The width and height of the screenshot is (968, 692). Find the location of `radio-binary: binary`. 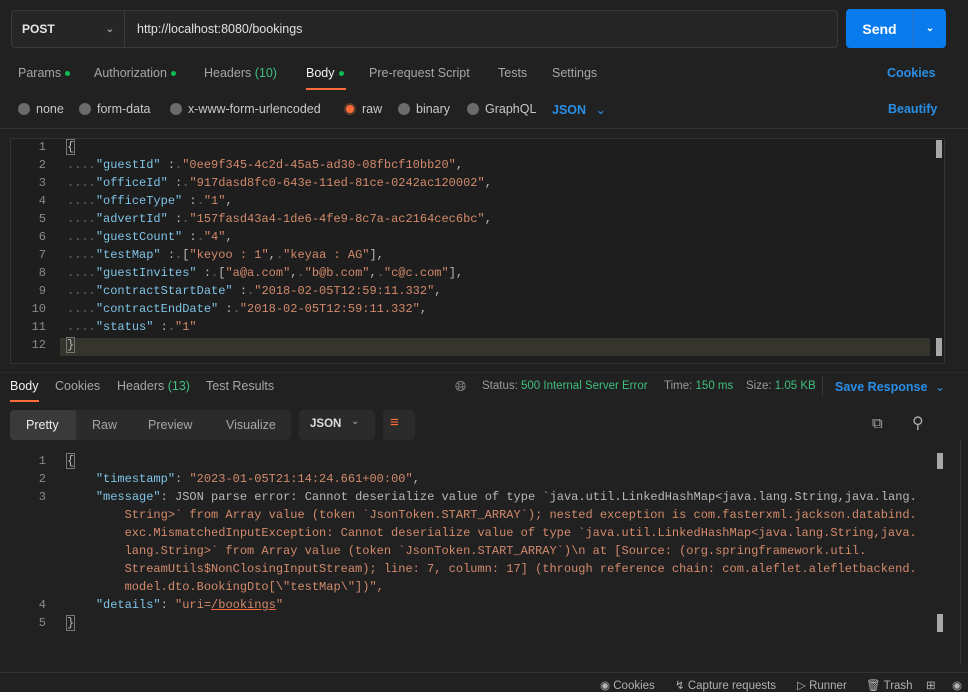

radio-binary: binary is located at coordinates (424, 109).